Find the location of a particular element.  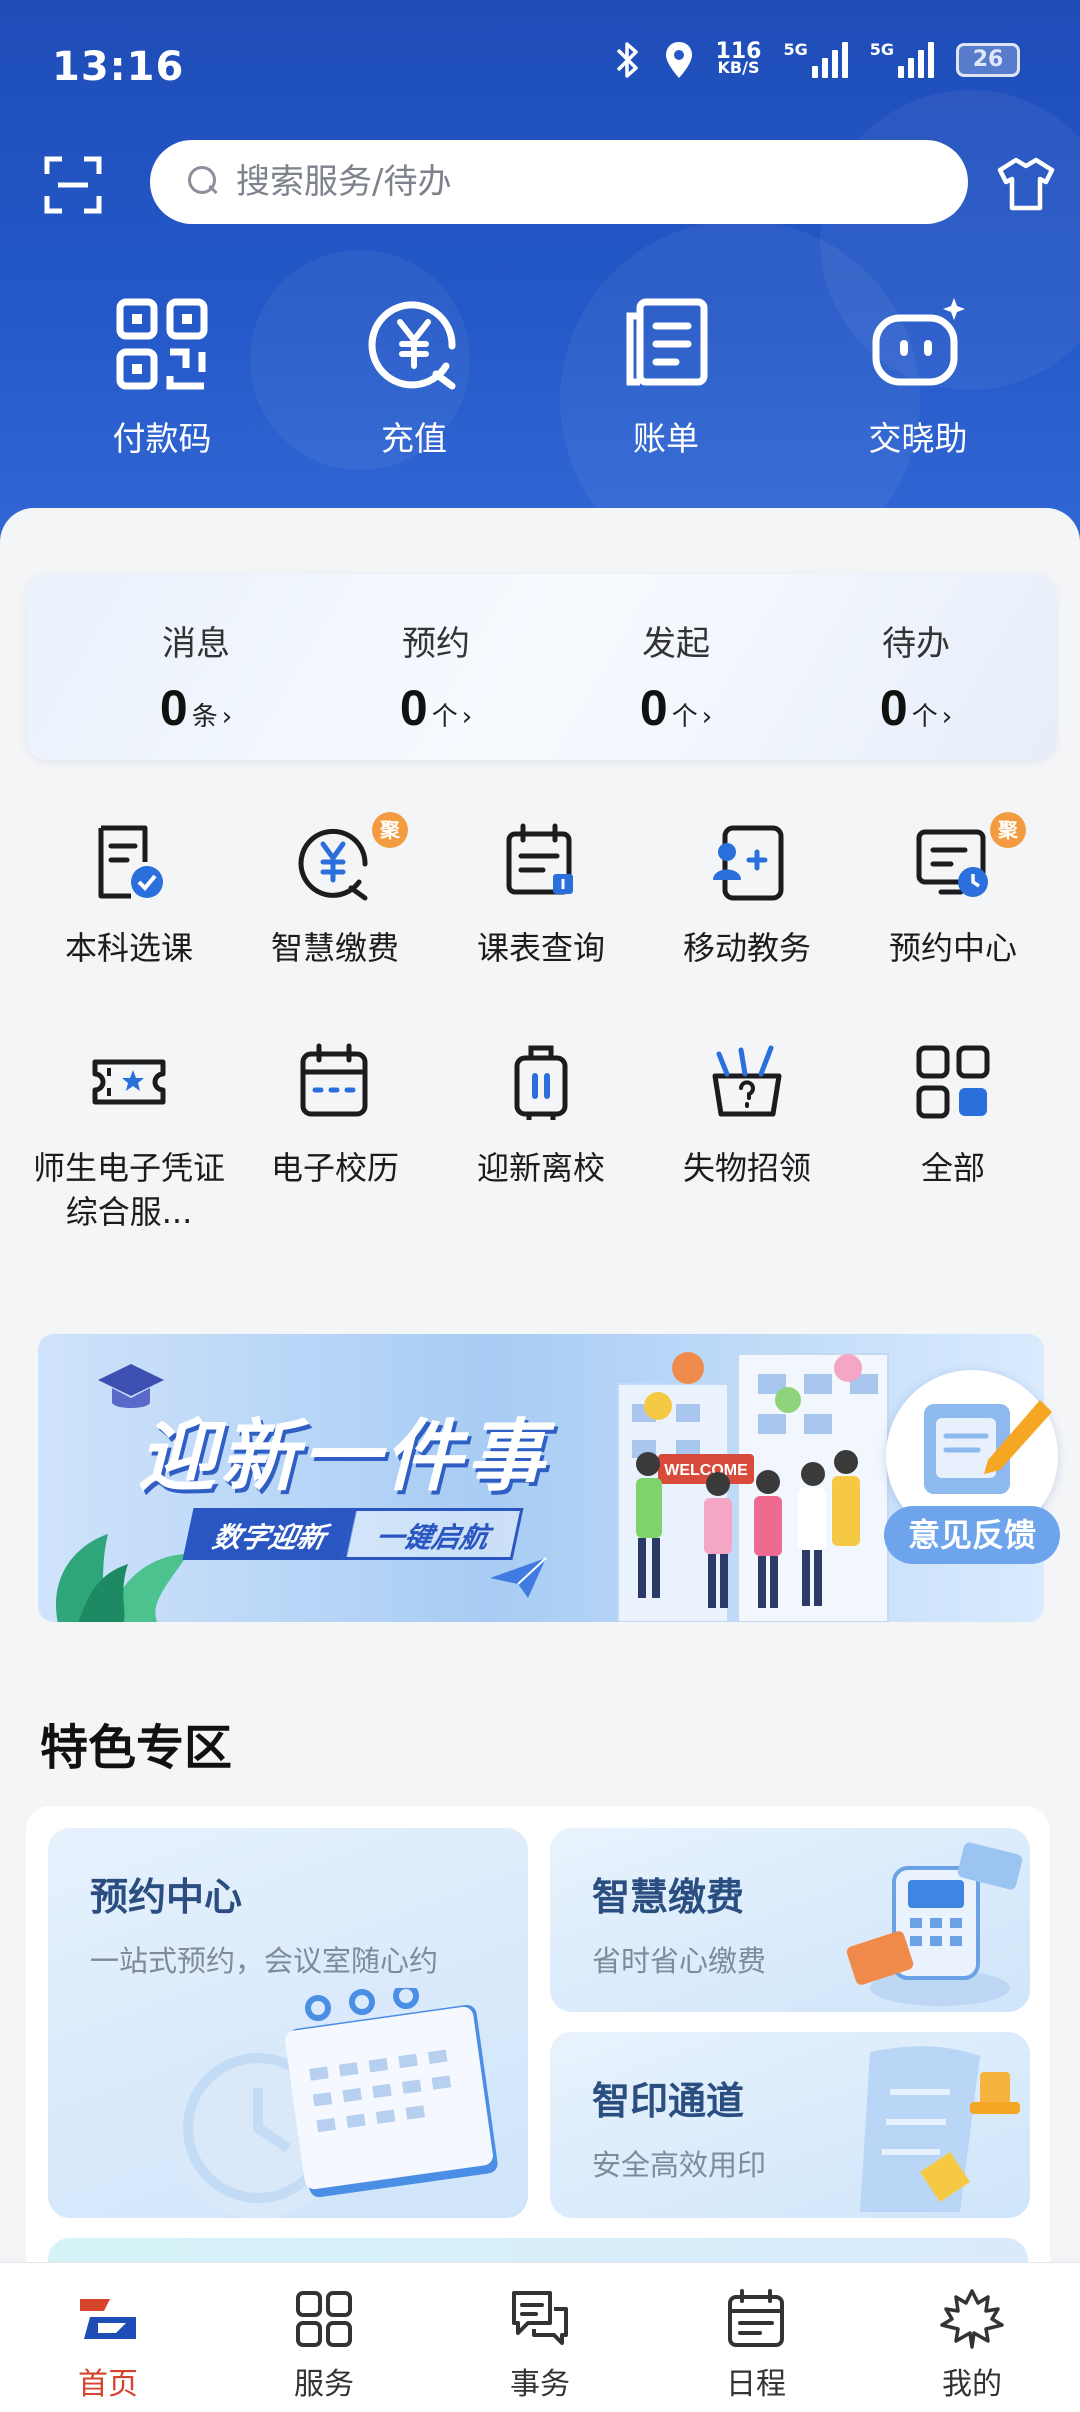

smart-payment-icon is located at coordinates (333, 864).